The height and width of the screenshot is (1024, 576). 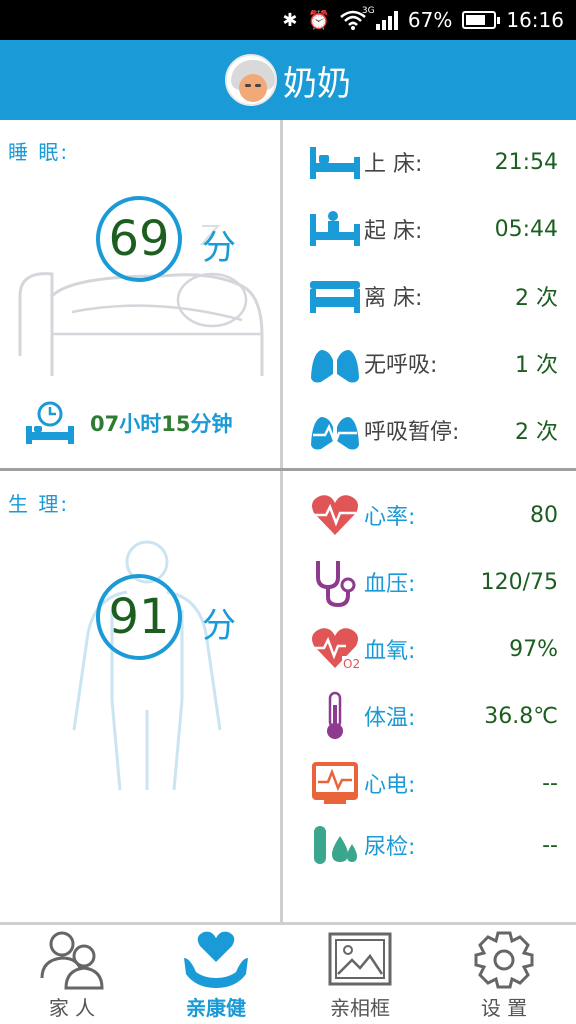 I want to click on physio-score: 91, so click(x=139, y=617).